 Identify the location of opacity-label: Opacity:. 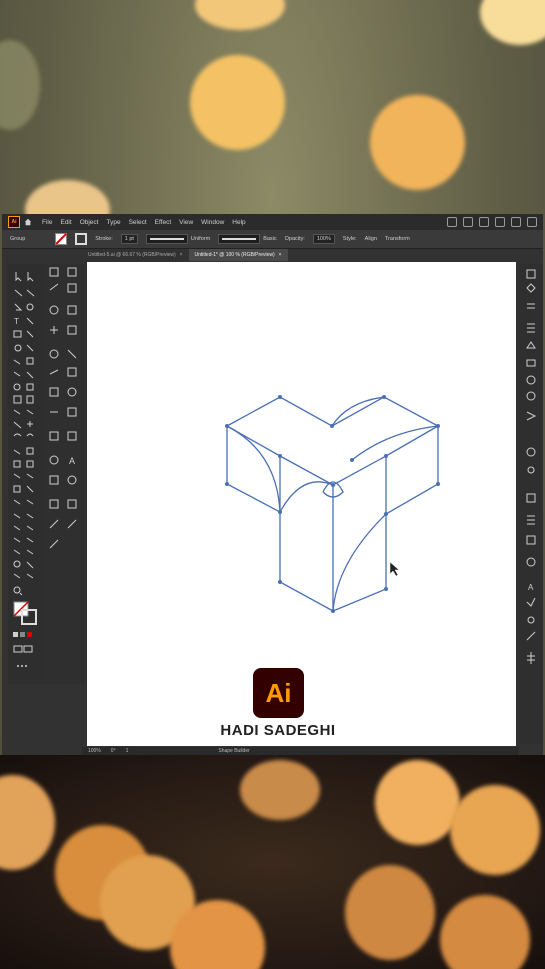
(294, 239).